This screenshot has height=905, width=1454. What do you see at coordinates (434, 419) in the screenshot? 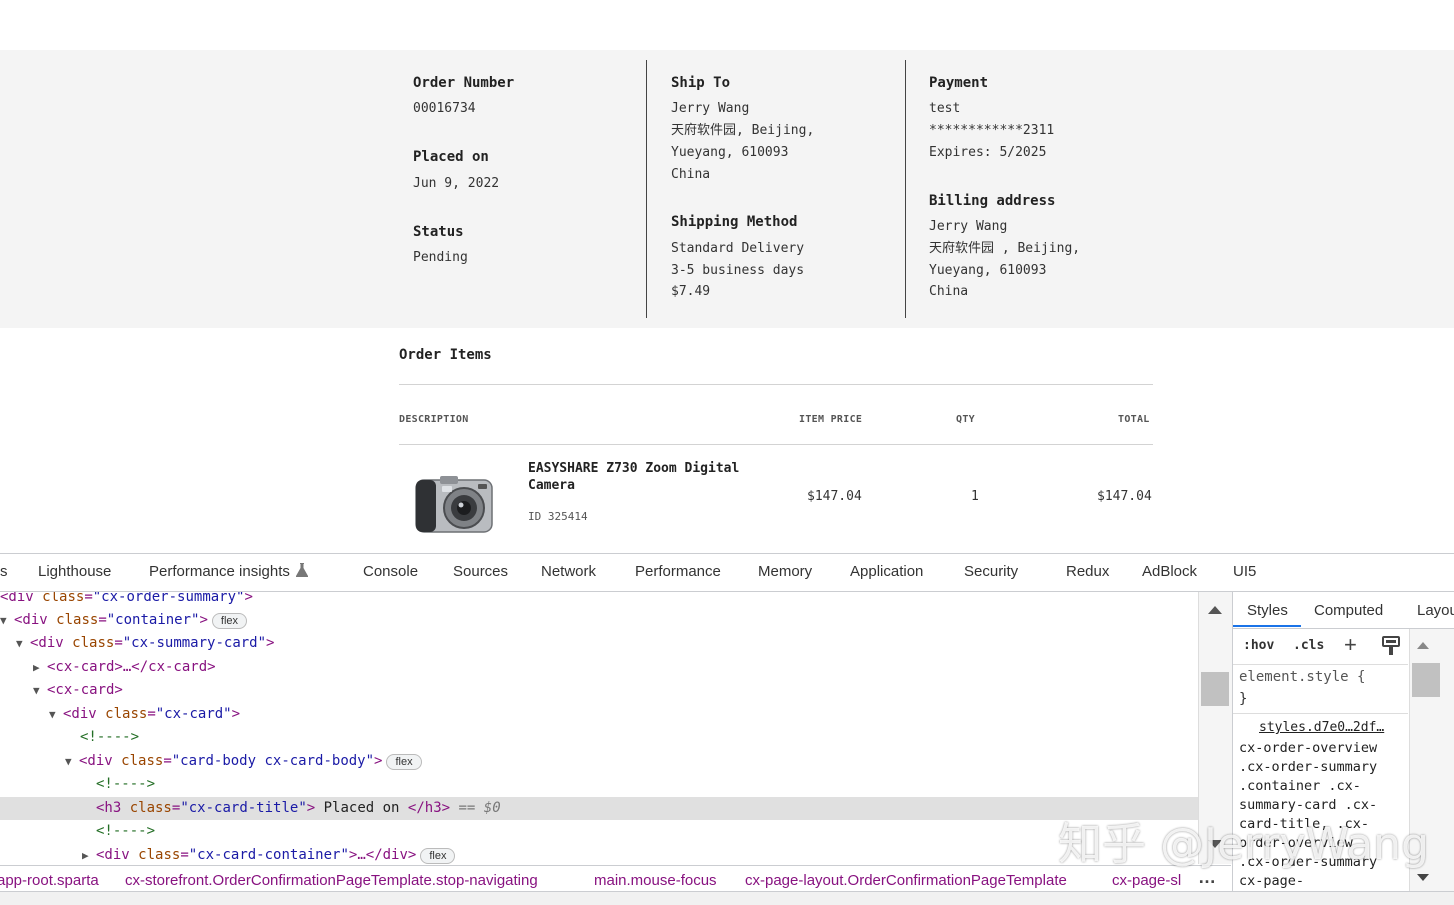
I see `col-description: DESCRIPTION` at bounding box center [434, 419].